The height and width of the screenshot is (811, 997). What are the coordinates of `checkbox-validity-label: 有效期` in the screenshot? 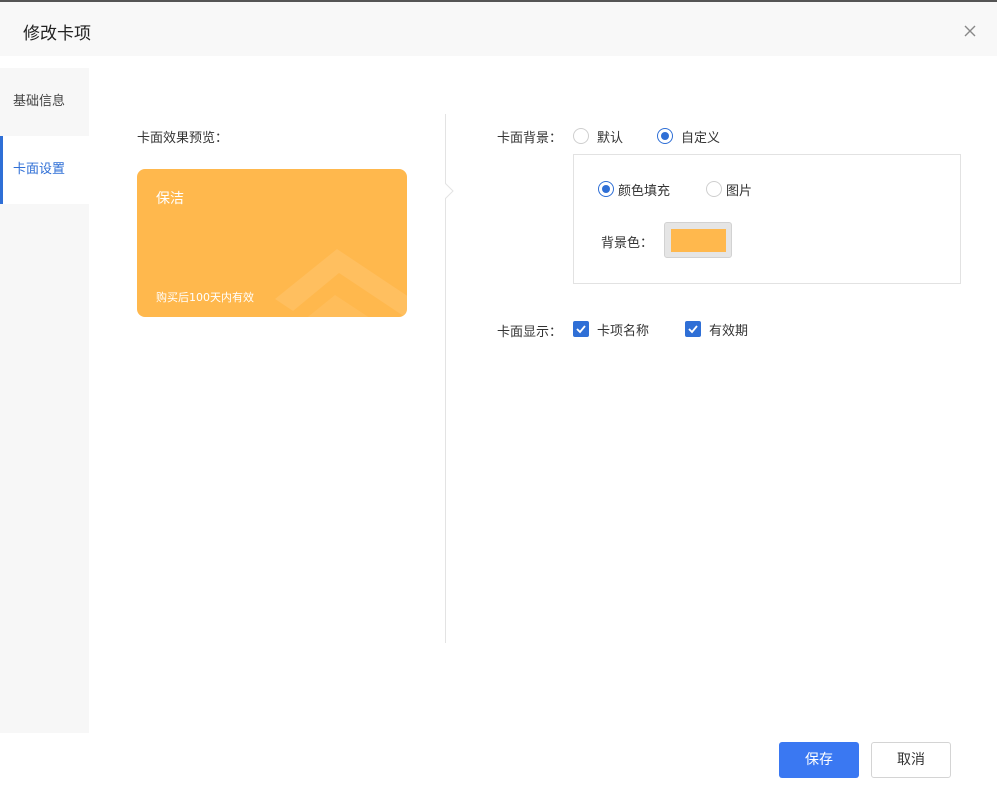 It's located at (729, 331).